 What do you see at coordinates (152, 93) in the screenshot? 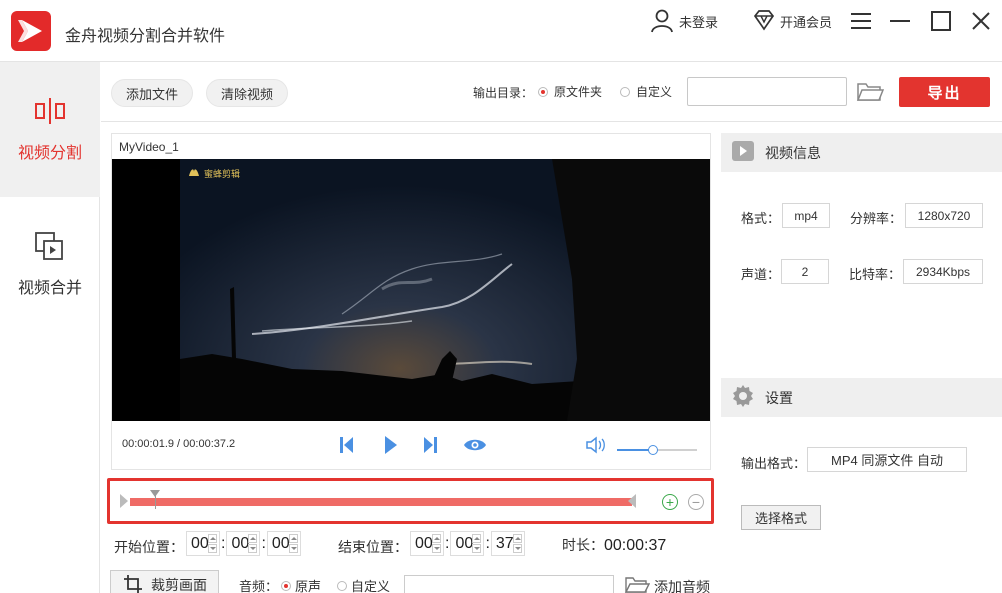
I see `add-file-button: 添加文件` at bounding box center [152, 93].